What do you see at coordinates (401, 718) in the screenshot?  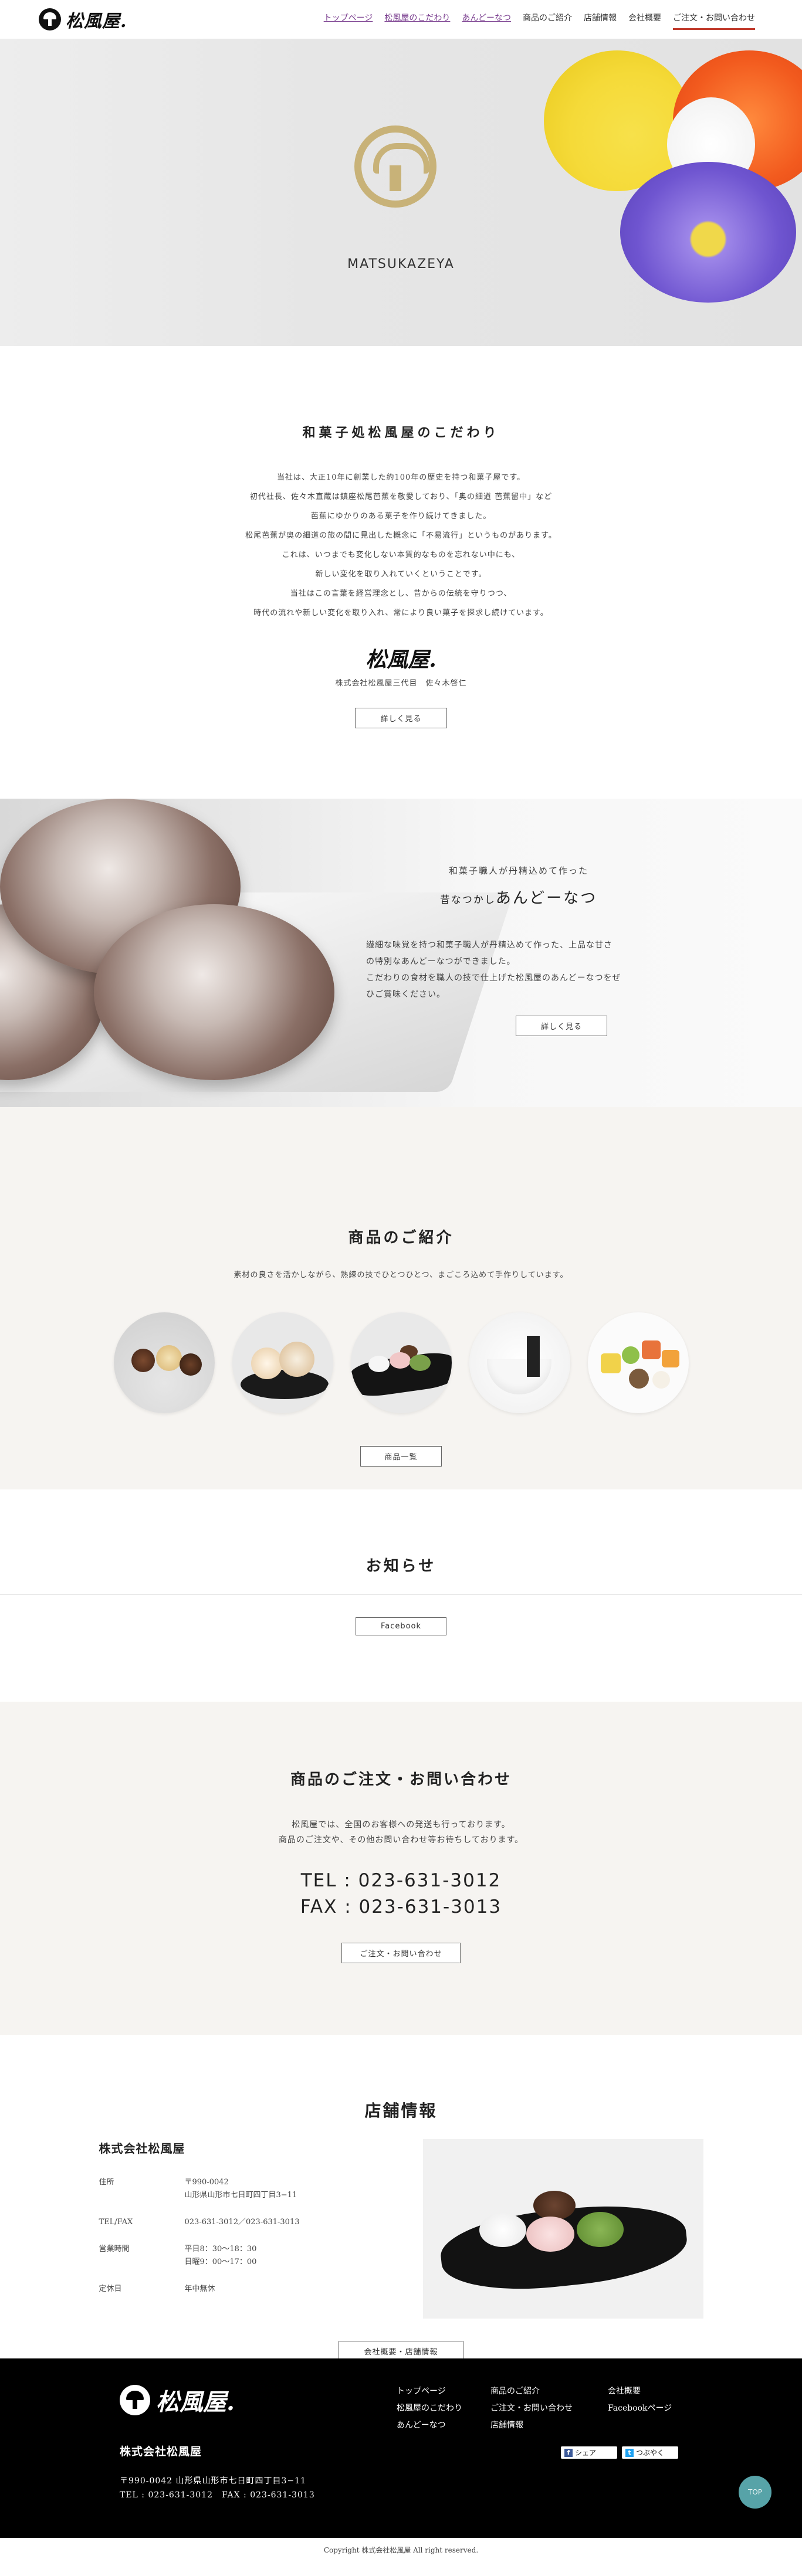 I see `kodawari-detail-button: 詳しく見る` at bounding box center [401, 718].